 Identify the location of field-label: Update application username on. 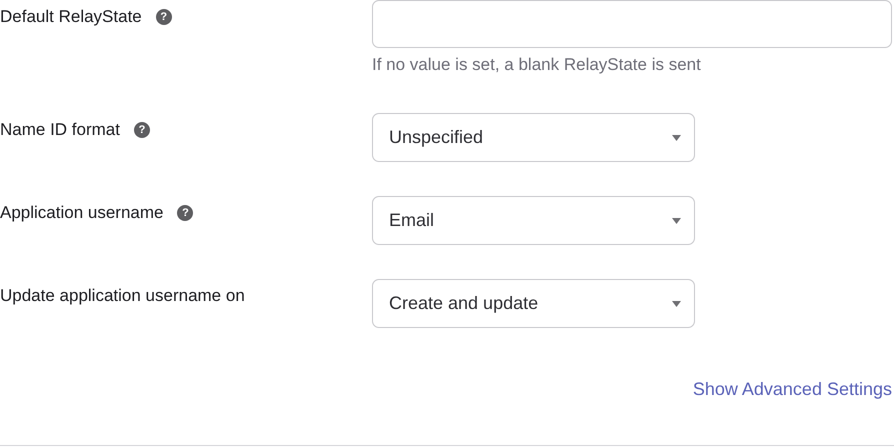
(122, 296).